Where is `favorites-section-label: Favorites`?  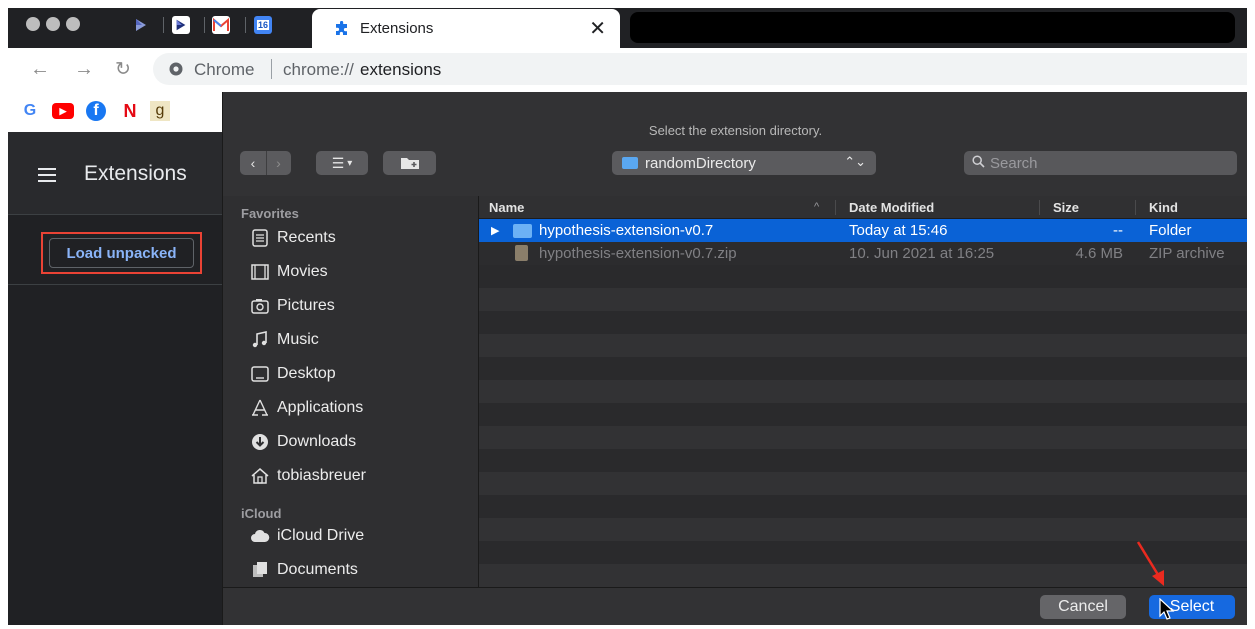
favorites-section-label: Favorites is located at coordinates (270, 213).